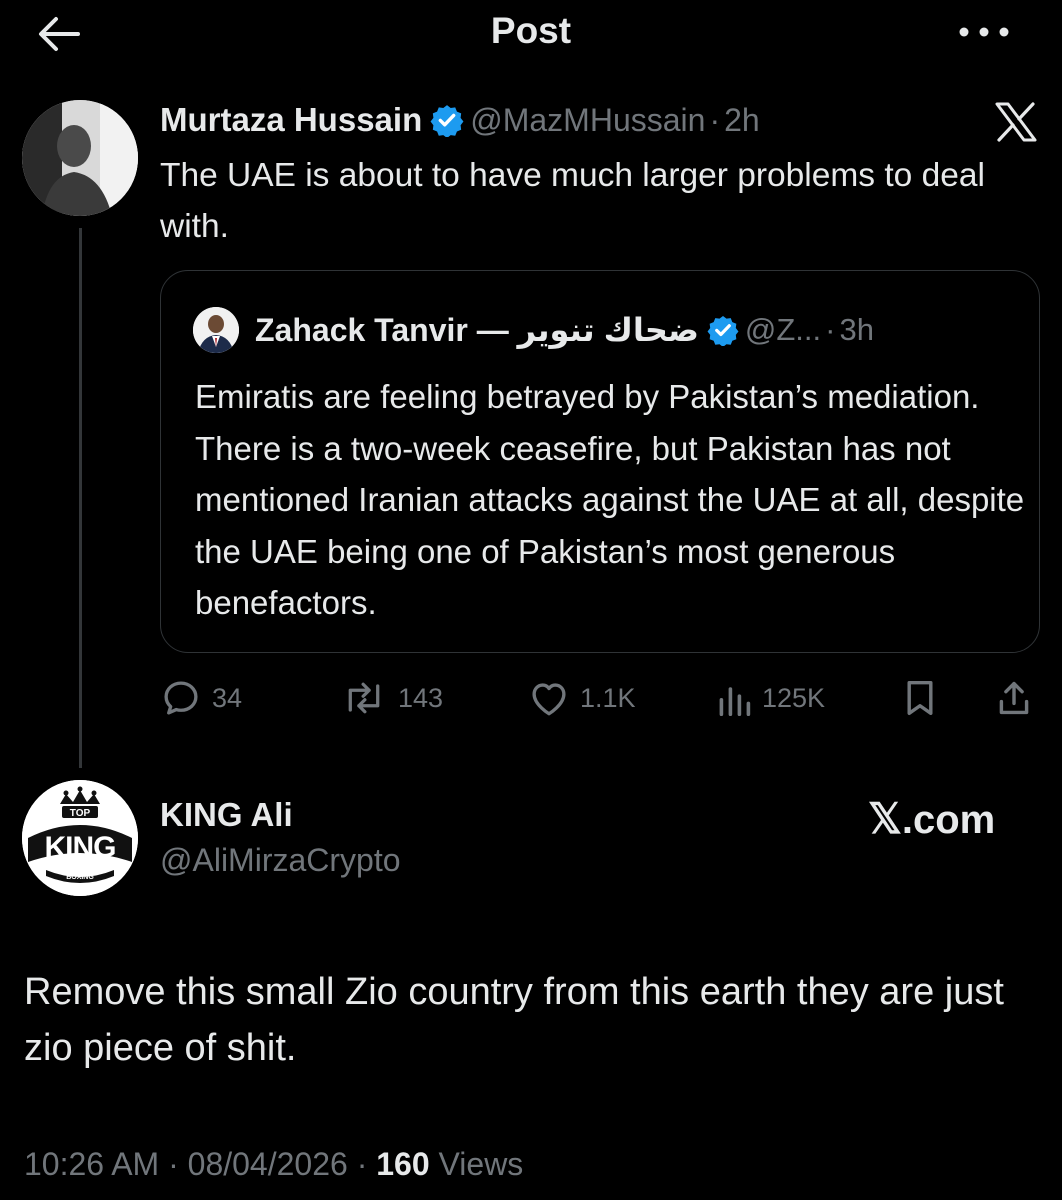 The image size is (1062, 1200). Describe the element at coordinates (364, 698) in the screenshot. I see `repost-icon` at that location.